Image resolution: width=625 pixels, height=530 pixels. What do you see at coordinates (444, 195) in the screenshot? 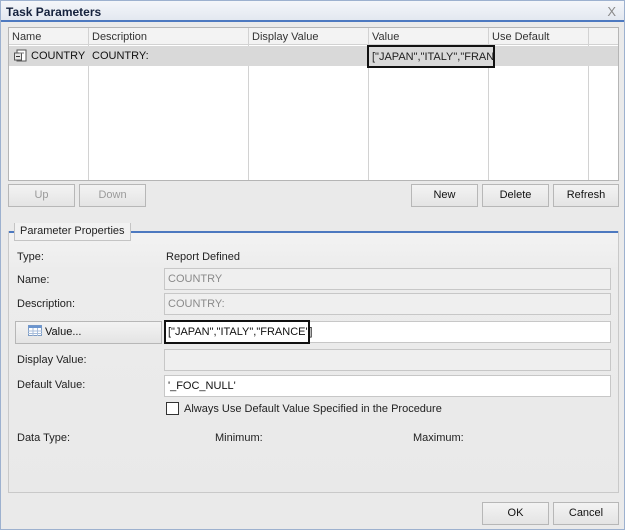
I see `new-button: New` at bounding box center [444, 195].